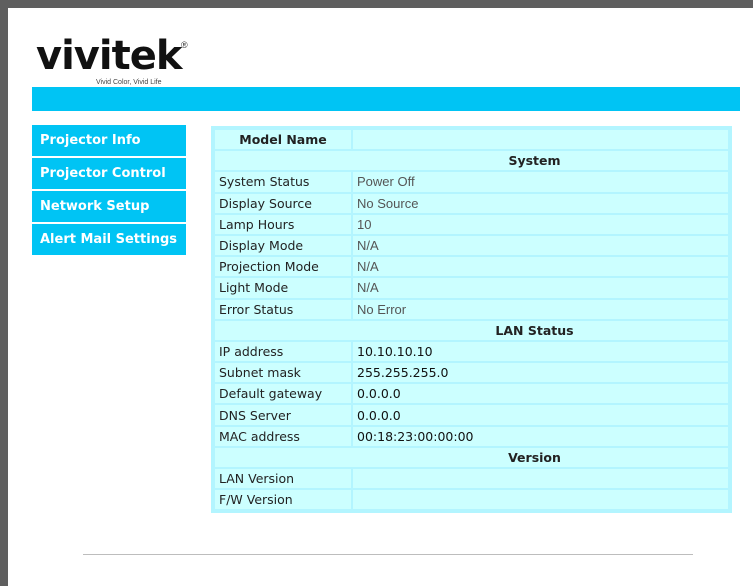  What do you see at coordinates (109, 173) in the screenshot?
I see `nav-item-projector-control: Projector Control` at bounding box center [109, 173].